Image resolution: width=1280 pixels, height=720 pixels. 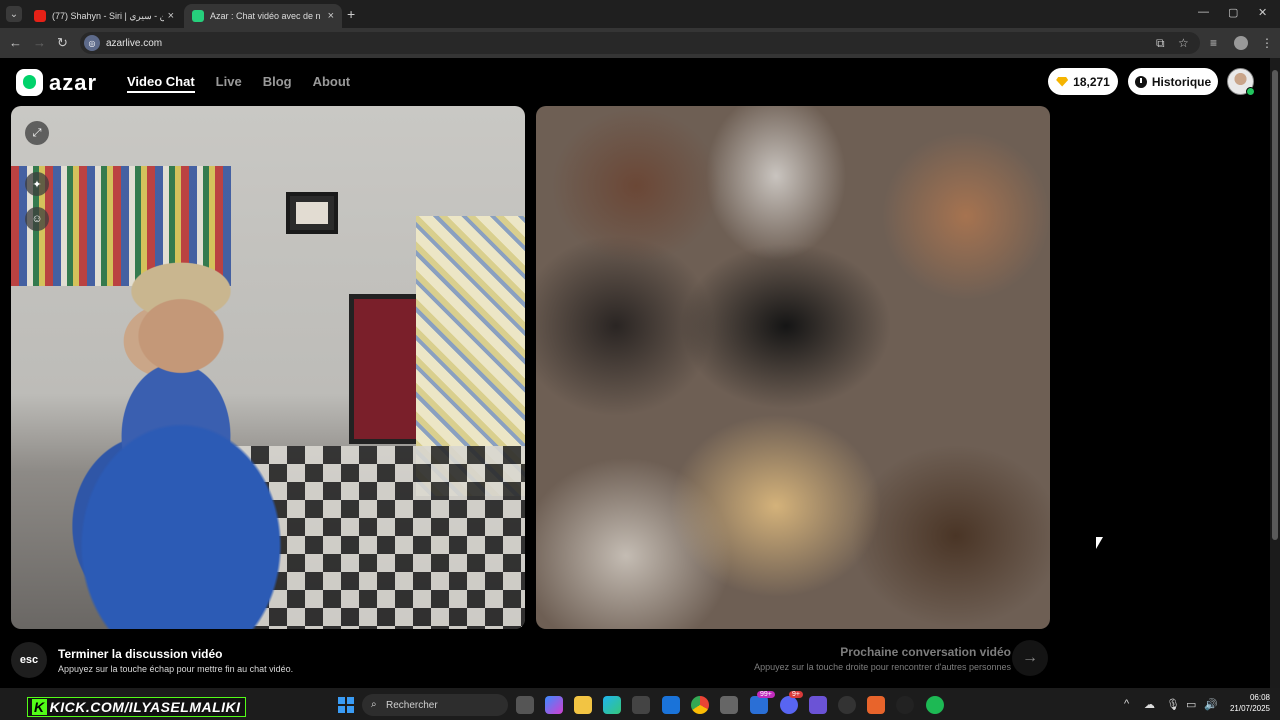 I want to click on windows-start-icon, so click(x=346, y=705).